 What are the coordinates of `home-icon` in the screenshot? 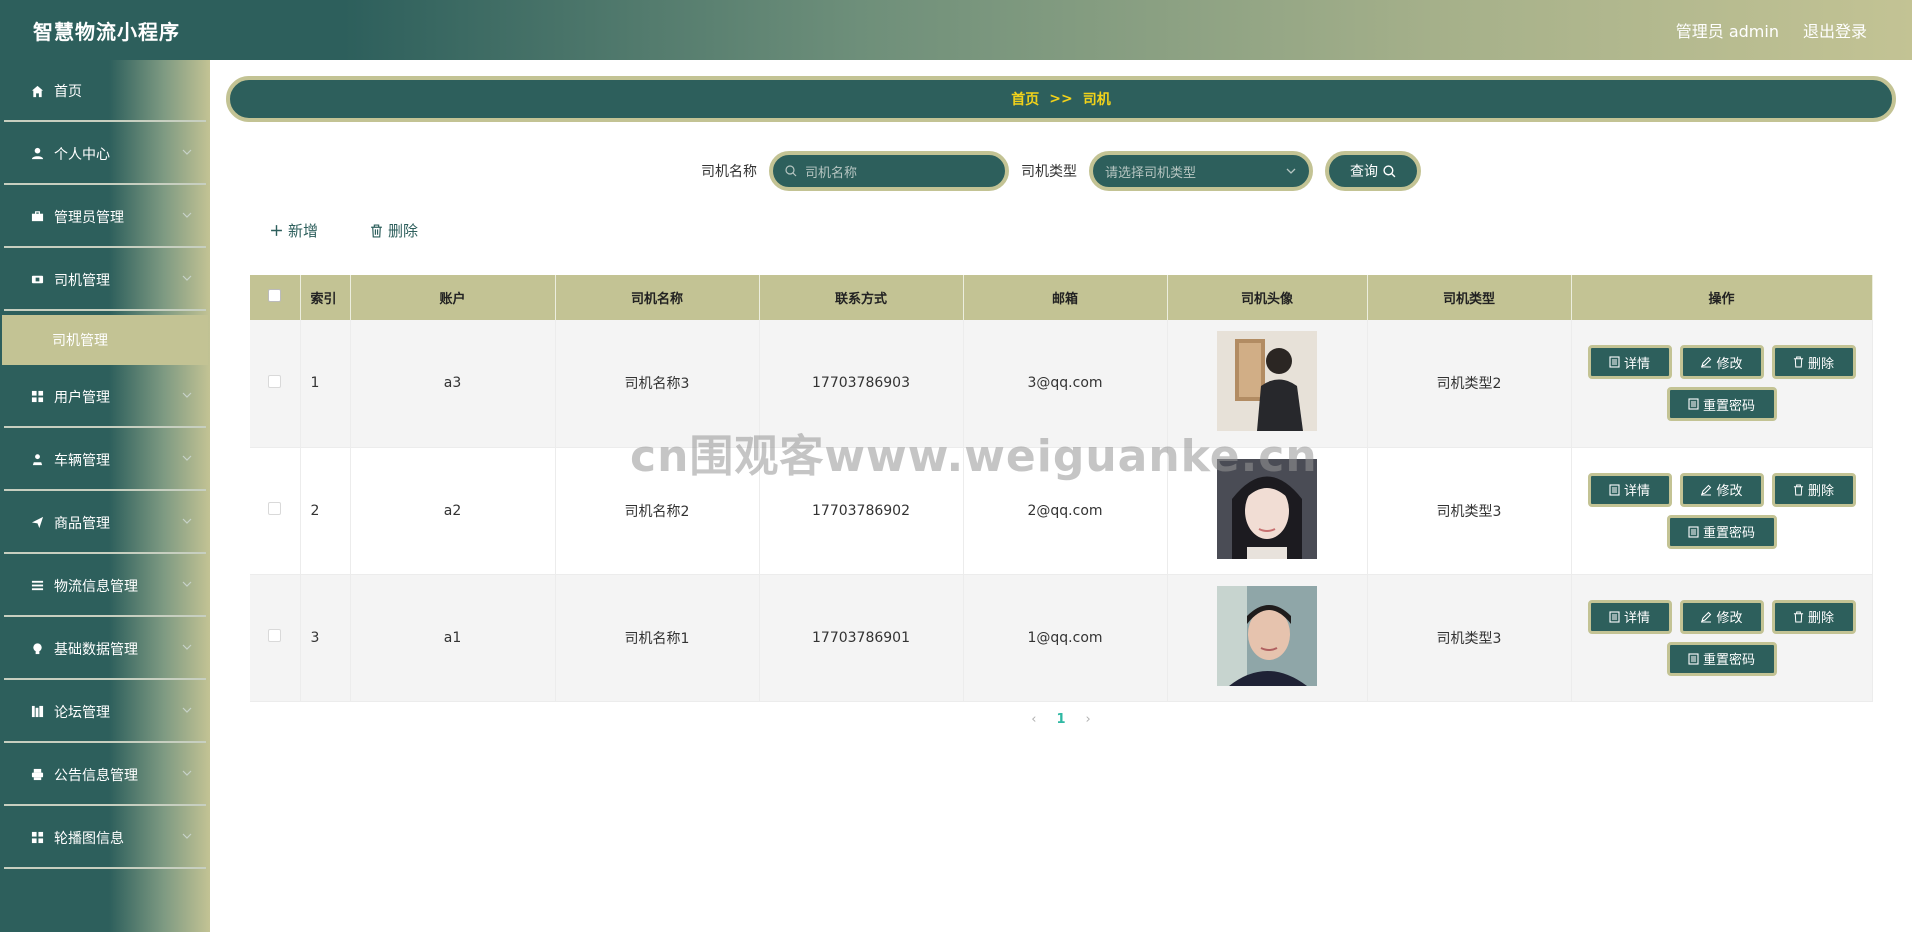 It's located at (37, 91).